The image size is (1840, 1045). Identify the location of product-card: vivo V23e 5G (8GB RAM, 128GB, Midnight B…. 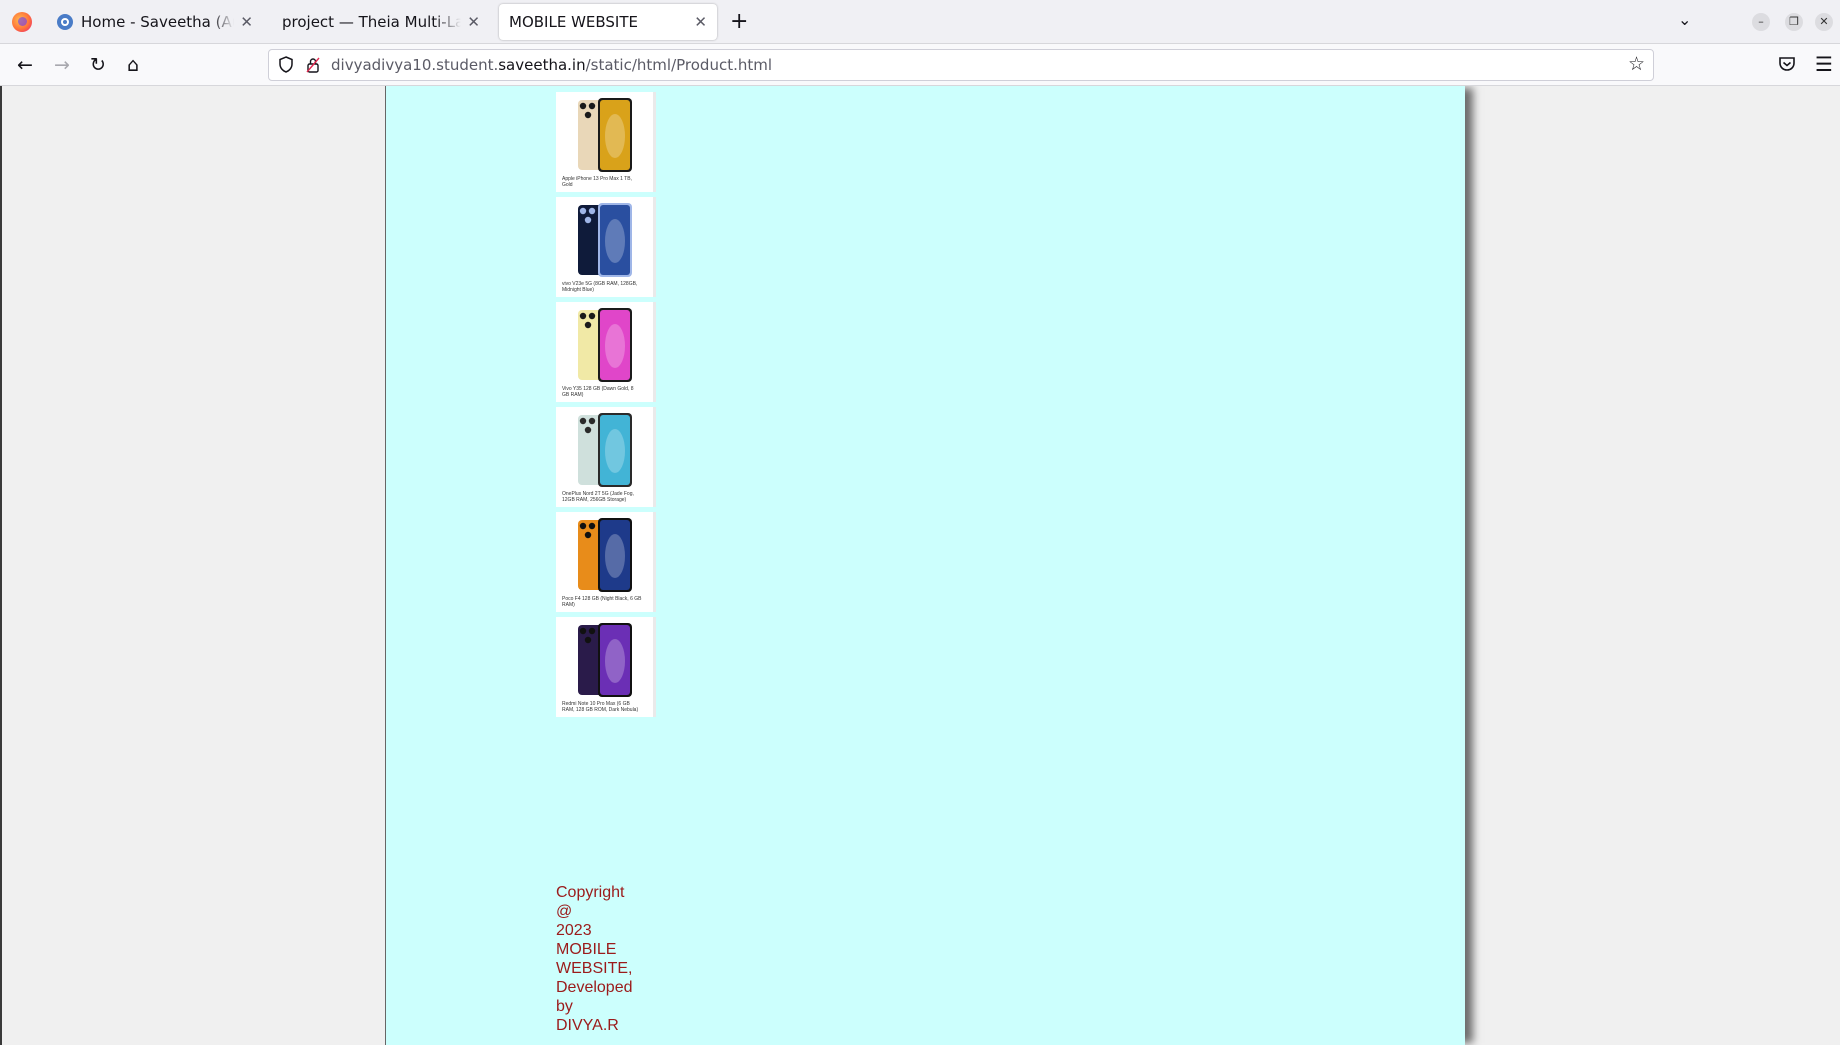
(606, 247).